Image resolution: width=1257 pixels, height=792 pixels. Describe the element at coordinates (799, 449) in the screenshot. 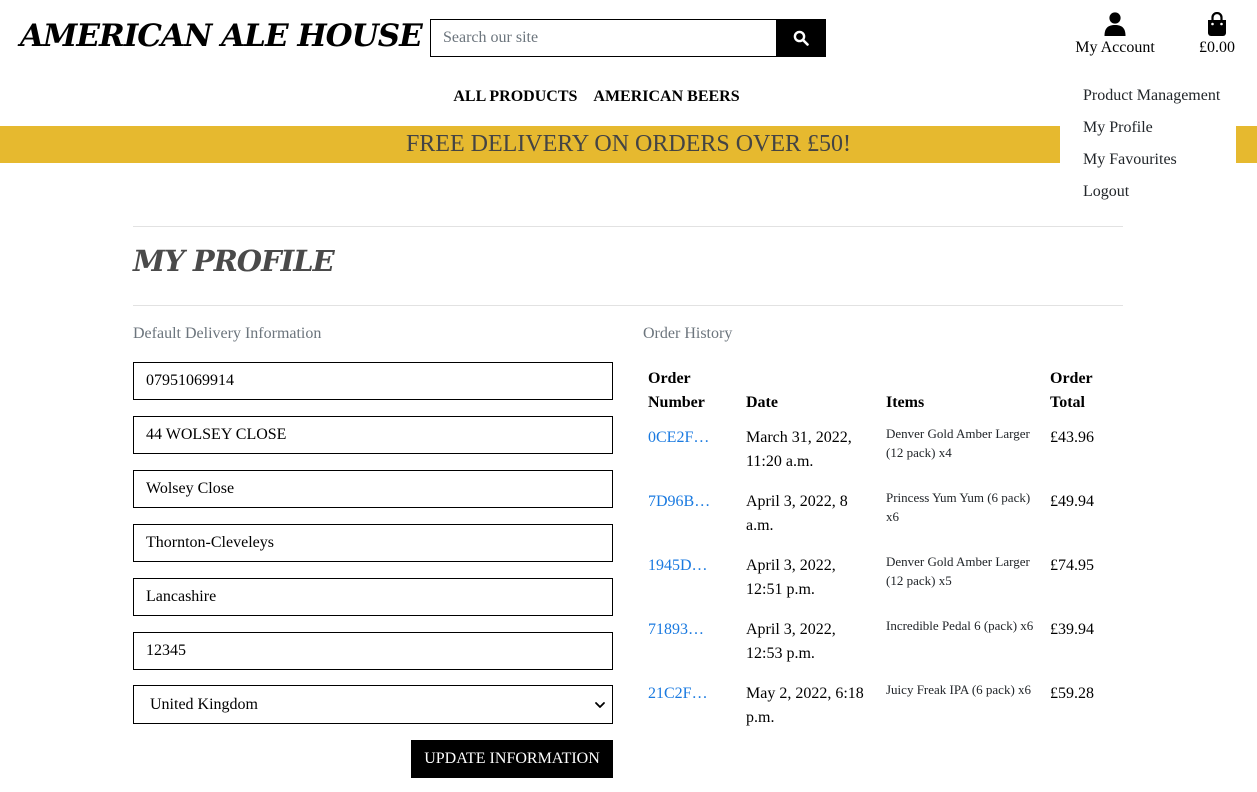

I see `order-date: March 31, 2022, 11:20 a.m.` at that location.